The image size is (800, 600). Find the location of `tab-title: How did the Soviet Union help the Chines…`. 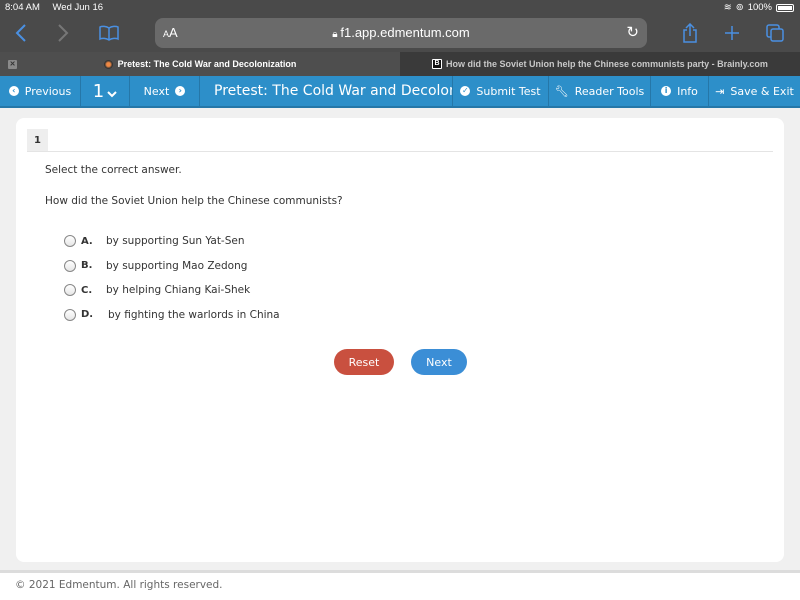

tab-title: How did the Soviet Union help the Chines… is located at coordinates (607, 64).